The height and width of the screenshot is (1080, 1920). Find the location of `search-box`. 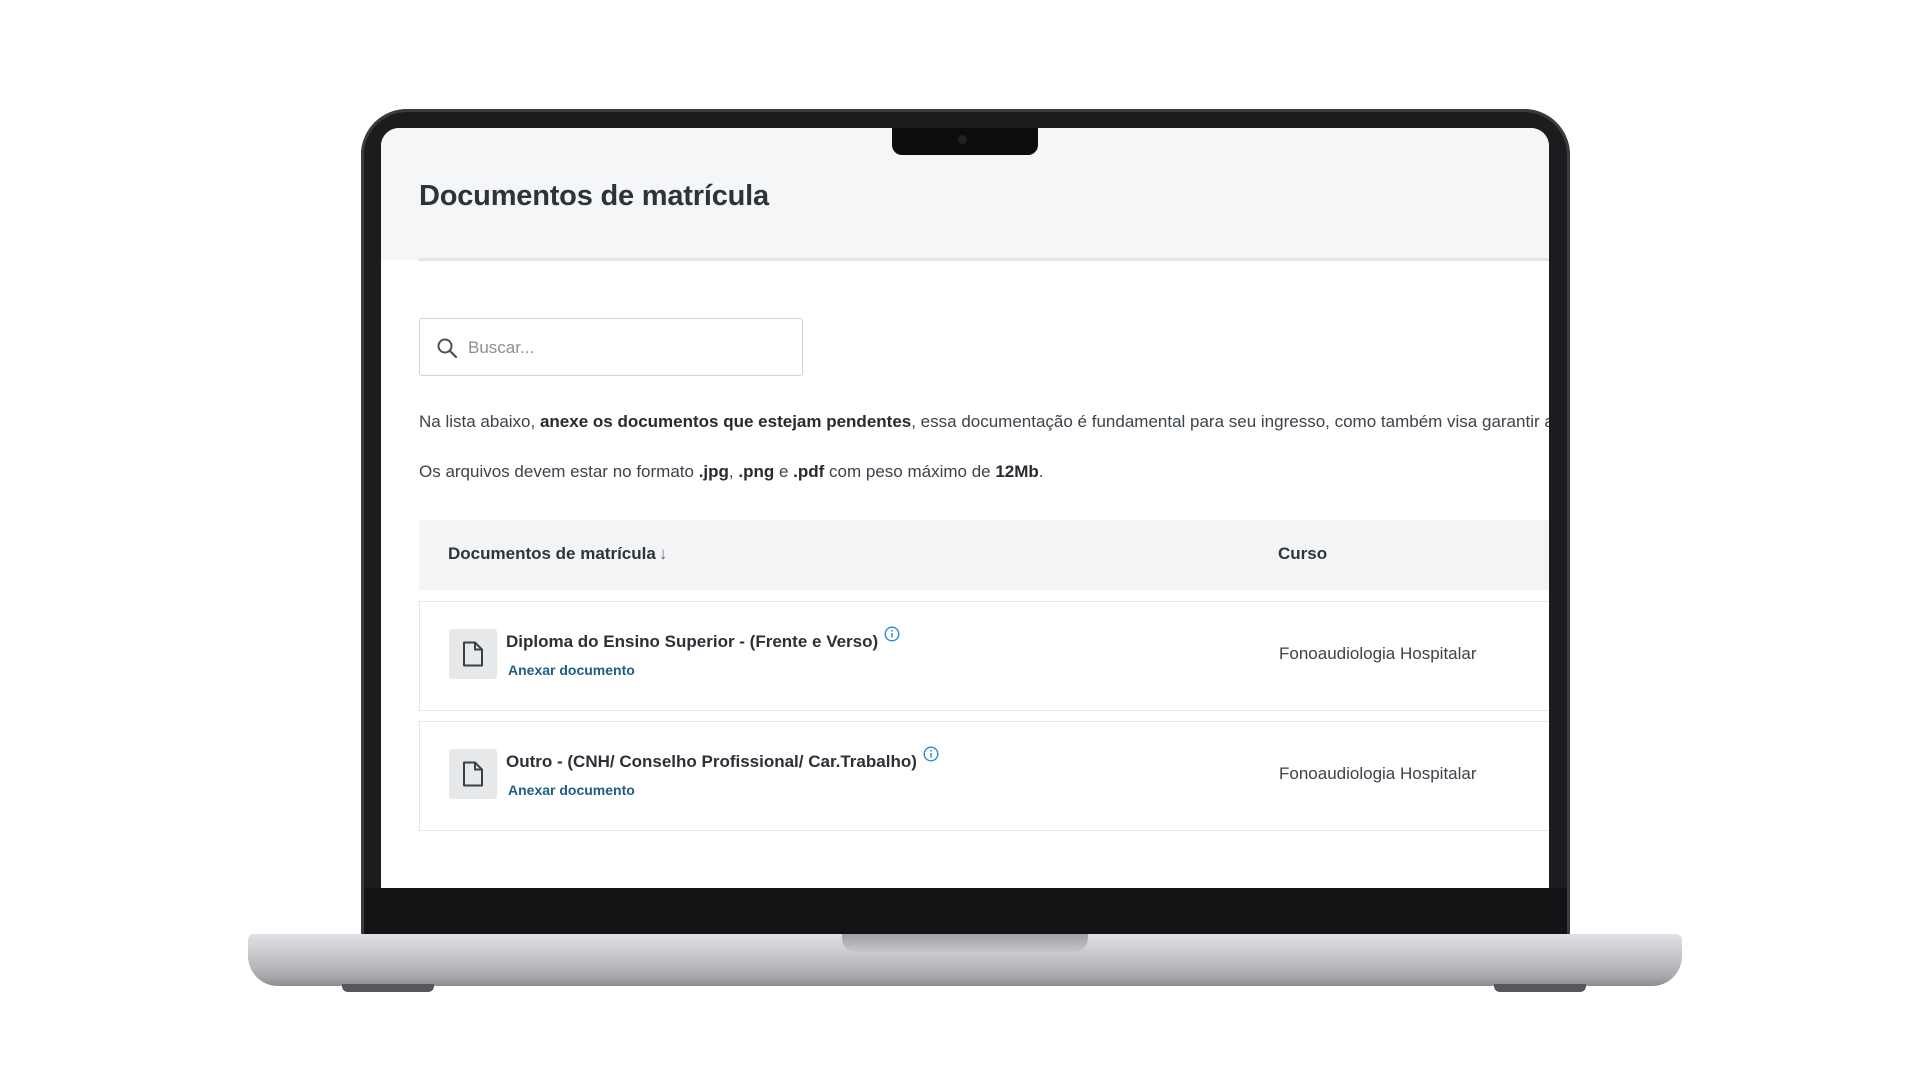

search-box is located at coordinates (611, 347).